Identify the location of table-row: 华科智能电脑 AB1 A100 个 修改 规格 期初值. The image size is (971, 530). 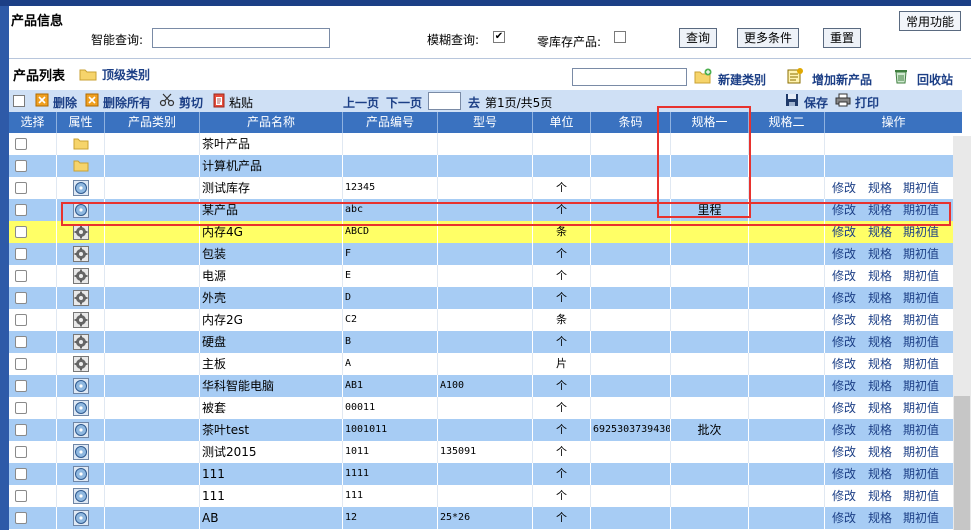
(485, 386).